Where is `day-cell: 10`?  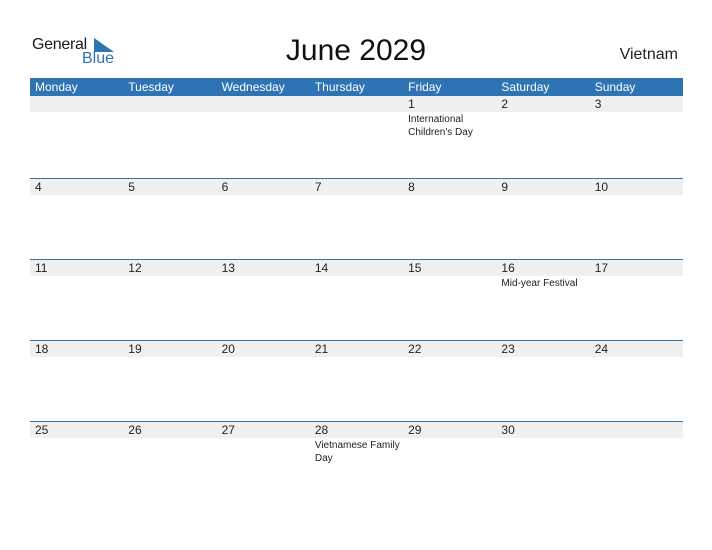
day-cell: 10 is located at coordinates (636, 219).